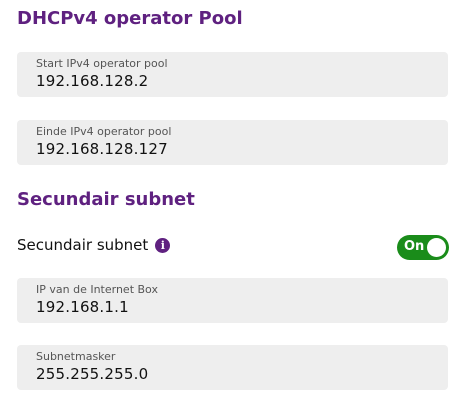 The width and height of the screenshot is (474, 411). I want to click on toggle-knob, so click(436, 247).